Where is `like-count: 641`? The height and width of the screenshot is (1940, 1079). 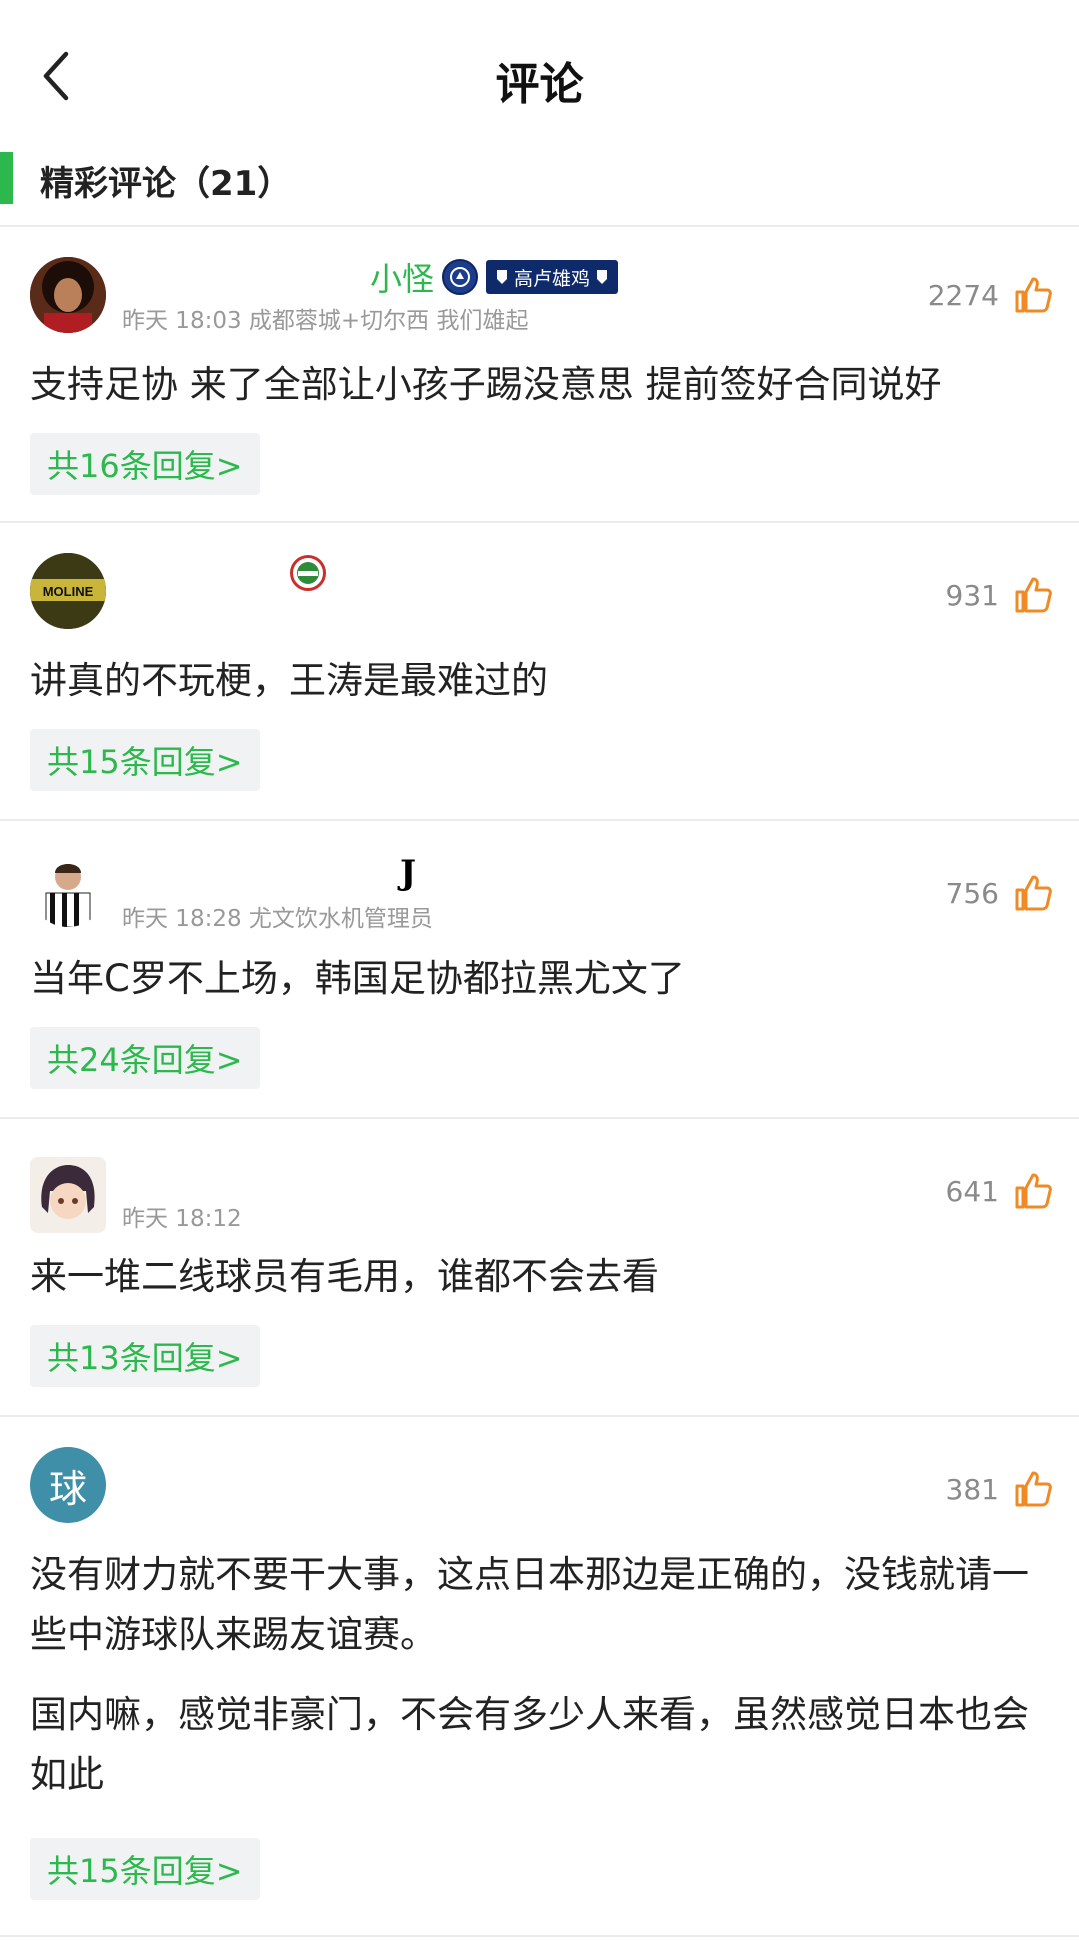 like-count: 641 is located at coordinates (972, 1191).